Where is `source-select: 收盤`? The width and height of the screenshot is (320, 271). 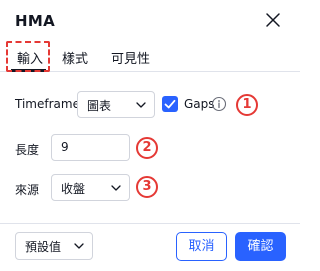
source-select: 收盤 is located at coordinates (90, 187).